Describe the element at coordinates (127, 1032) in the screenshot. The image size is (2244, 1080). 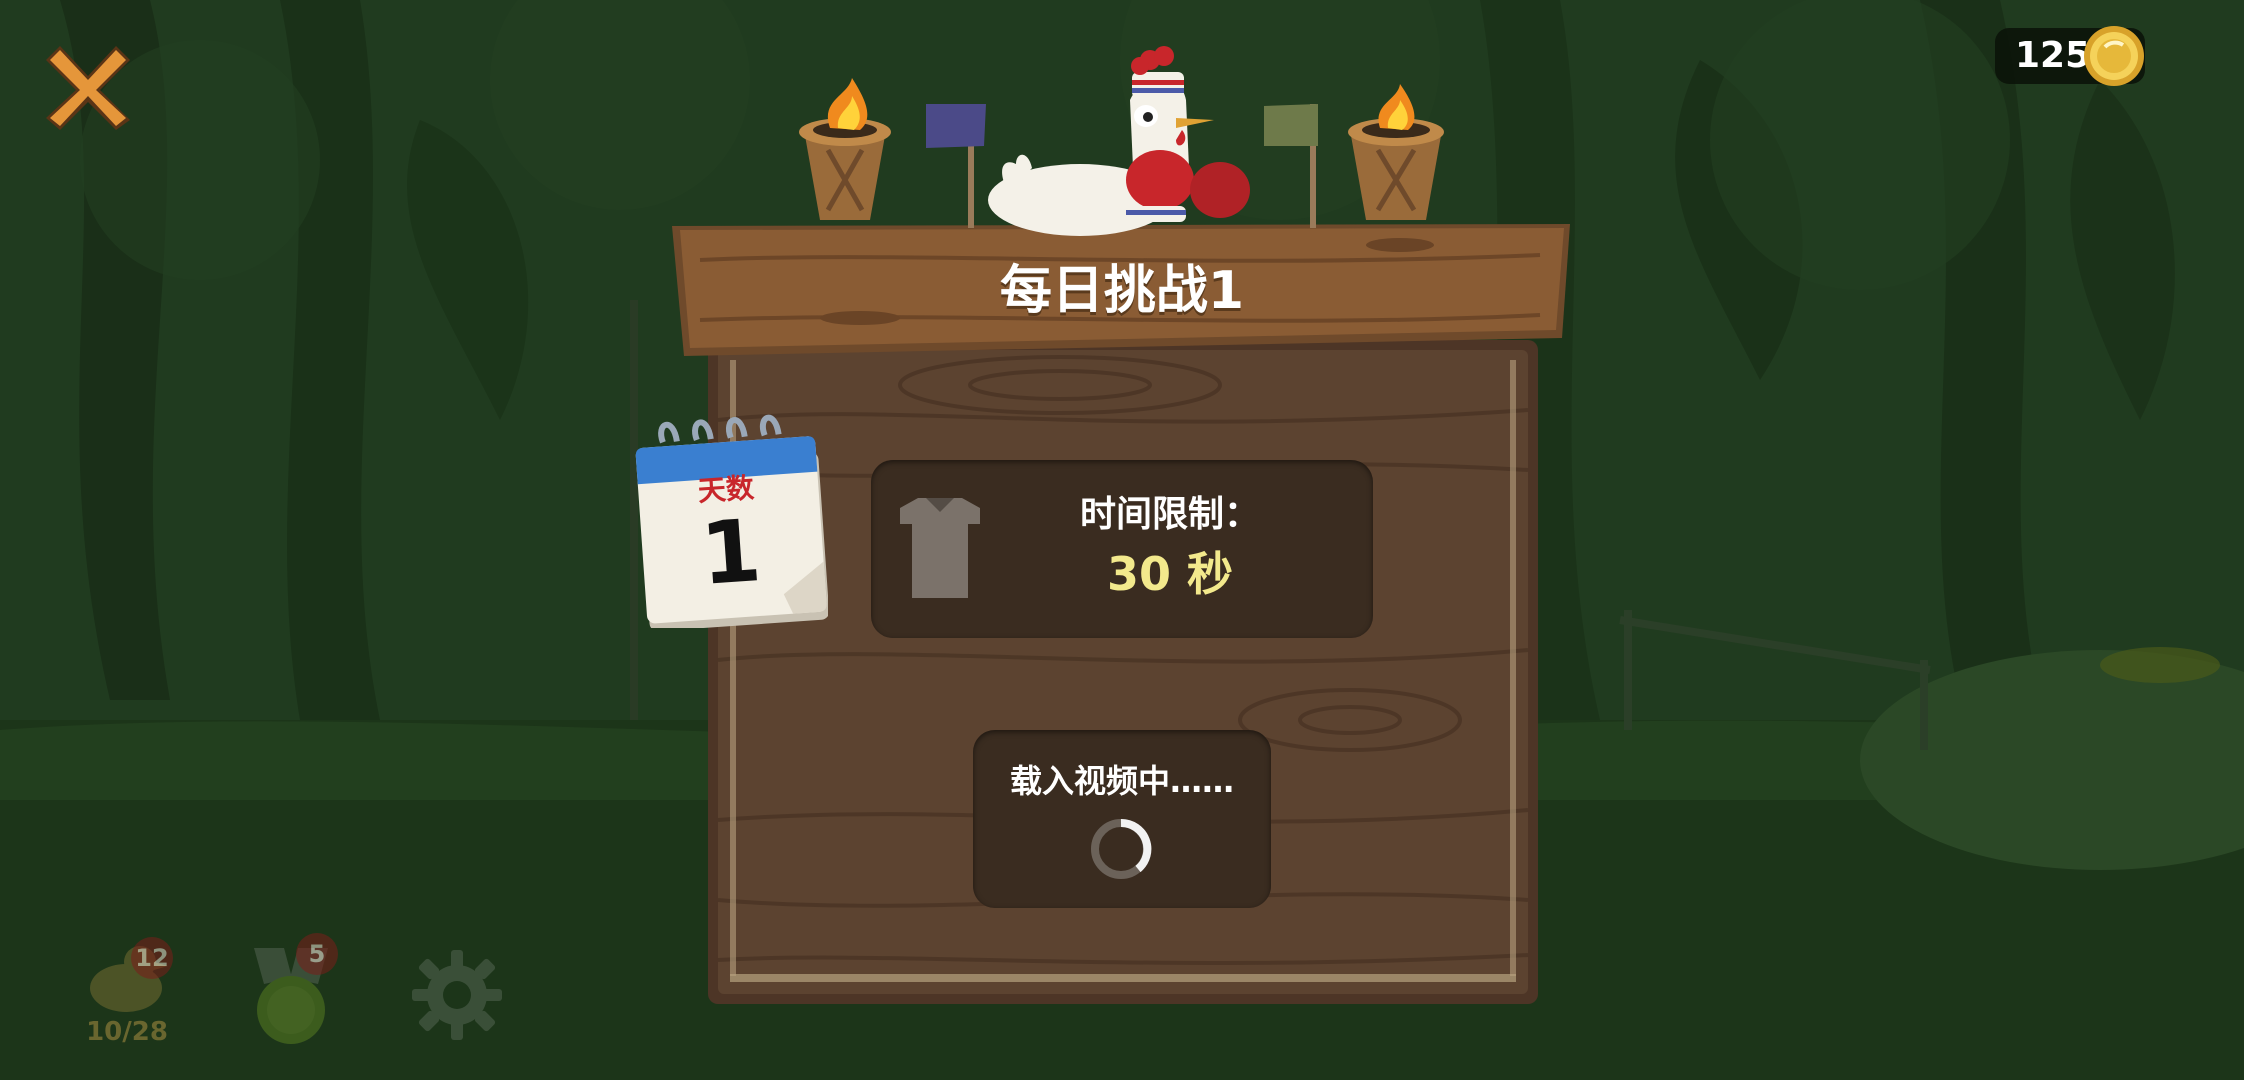
I see `chicken-progress: 10/28` at that location.